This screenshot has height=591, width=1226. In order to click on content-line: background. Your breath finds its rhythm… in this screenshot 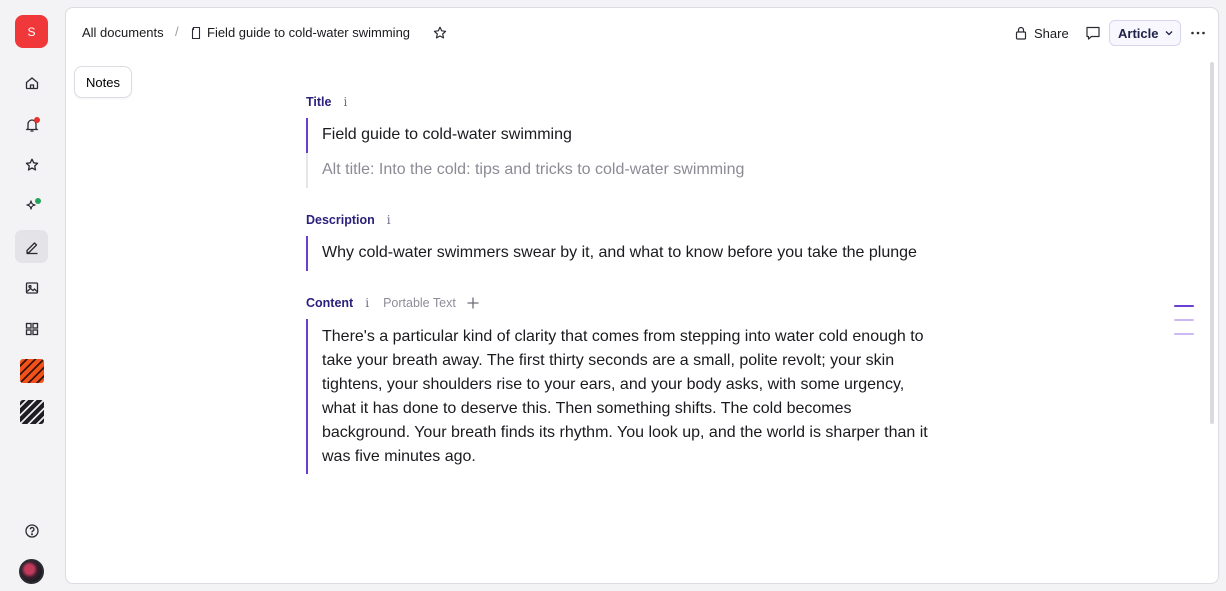, I will do `click(625, 432)`.